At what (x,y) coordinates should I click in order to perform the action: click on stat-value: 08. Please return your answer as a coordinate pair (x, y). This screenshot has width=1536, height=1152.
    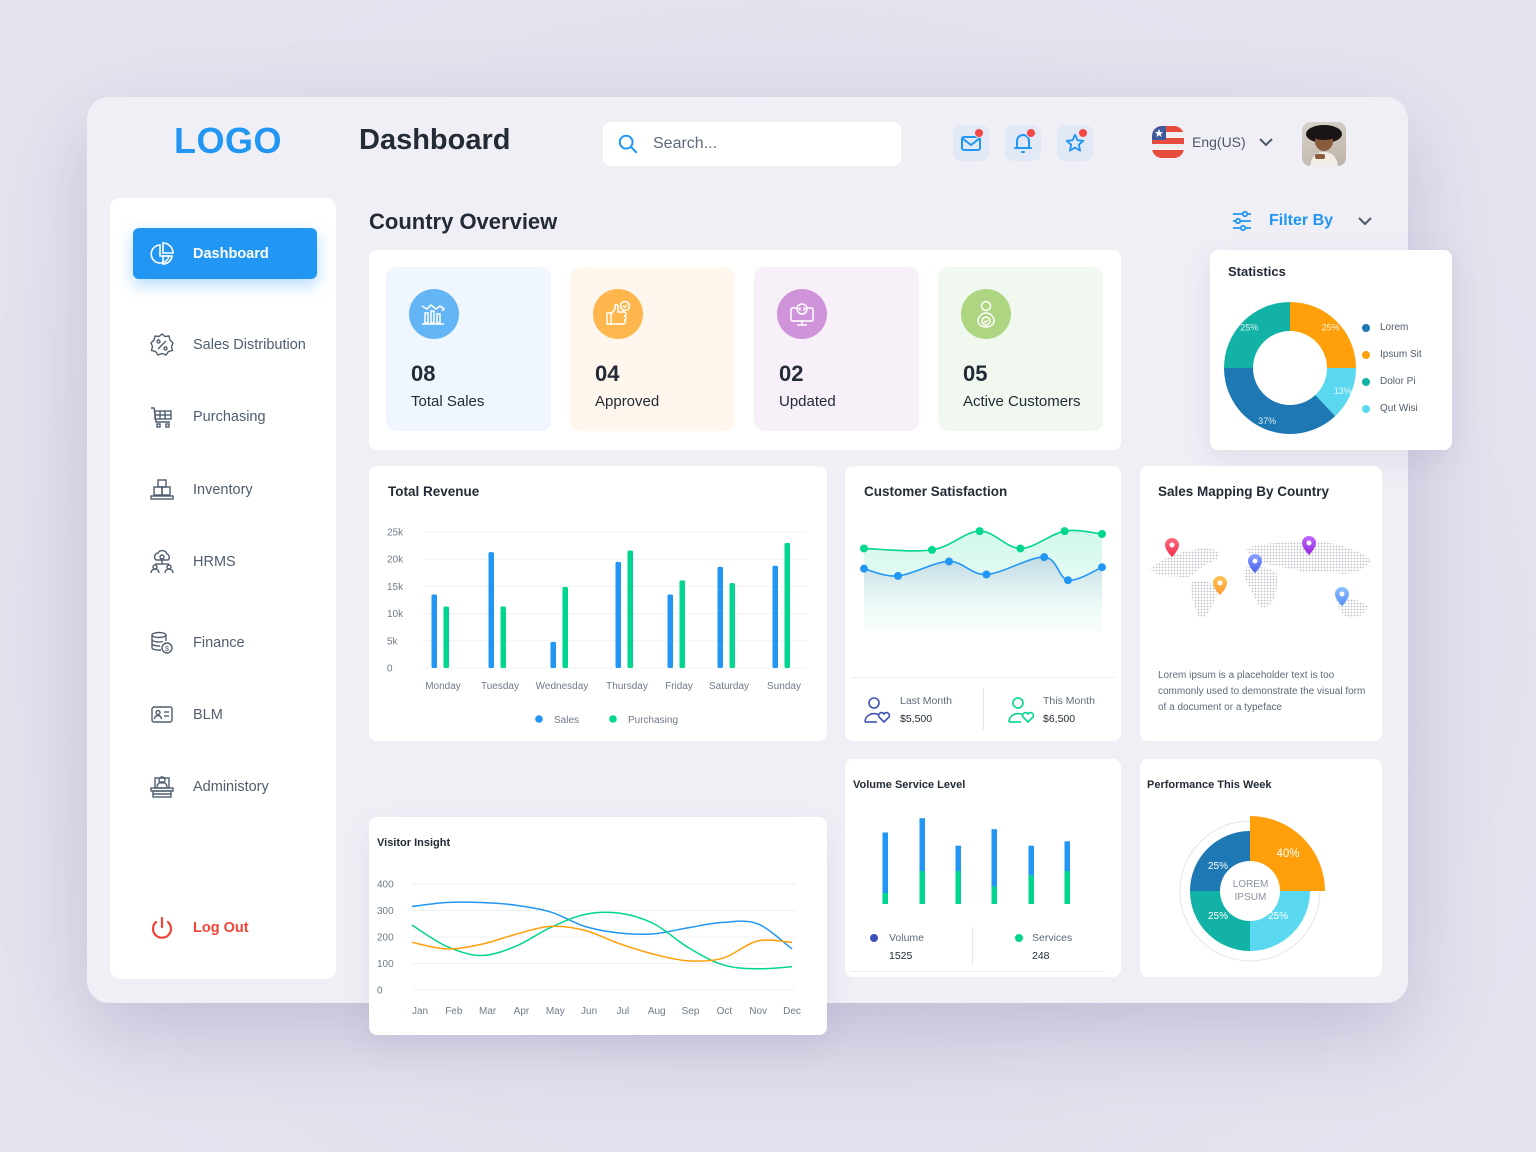
    Looking at the image, I should click on (423, 373).